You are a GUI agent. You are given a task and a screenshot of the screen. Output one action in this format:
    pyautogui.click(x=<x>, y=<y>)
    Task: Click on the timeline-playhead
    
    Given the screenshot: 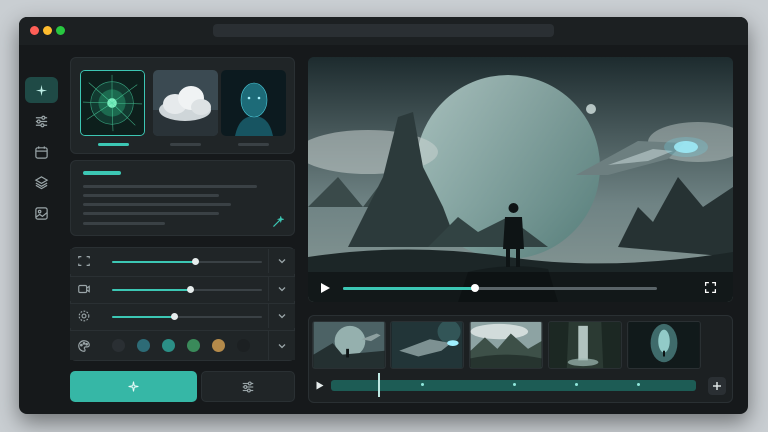 What is the action you would take?
    pyautogui.click(x=379, y=385)
    